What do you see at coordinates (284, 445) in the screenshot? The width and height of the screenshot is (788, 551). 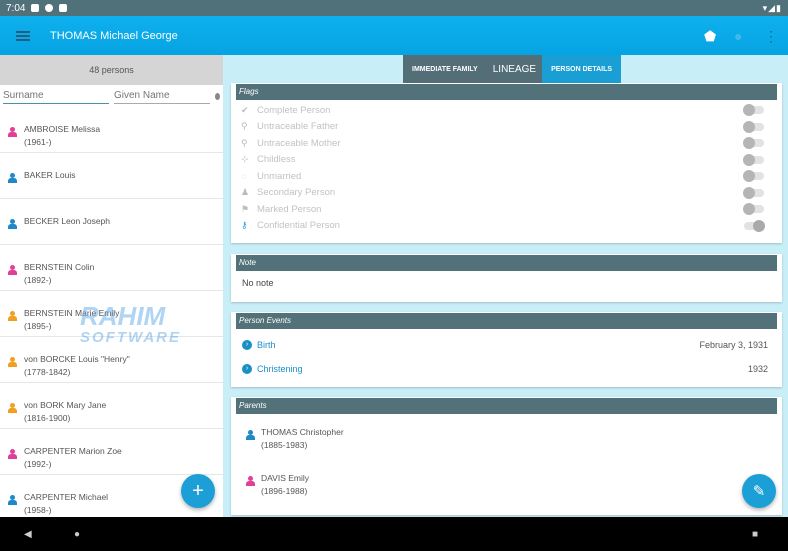 I see `parent-dates: (1885-1983)` at bounding box center [284, 445].